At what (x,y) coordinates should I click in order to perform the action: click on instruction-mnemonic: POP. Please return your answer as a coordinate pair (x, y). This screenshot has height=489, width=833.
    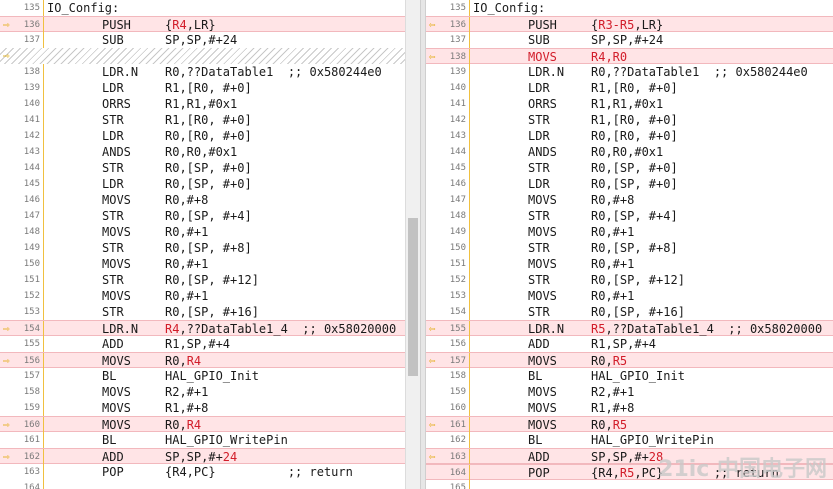
    Looking at the image, I should click on (113, 472).